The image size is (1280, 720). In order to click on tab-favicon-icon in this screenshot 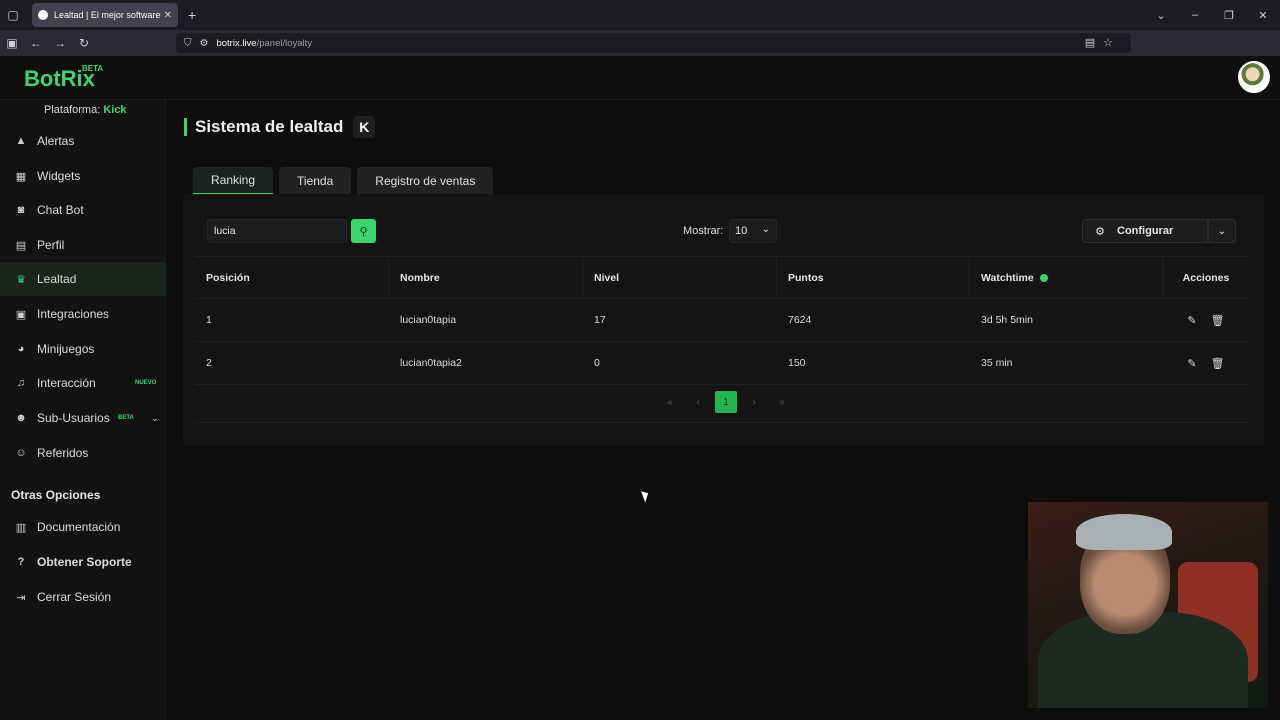, I will do `click(43, 15)`.